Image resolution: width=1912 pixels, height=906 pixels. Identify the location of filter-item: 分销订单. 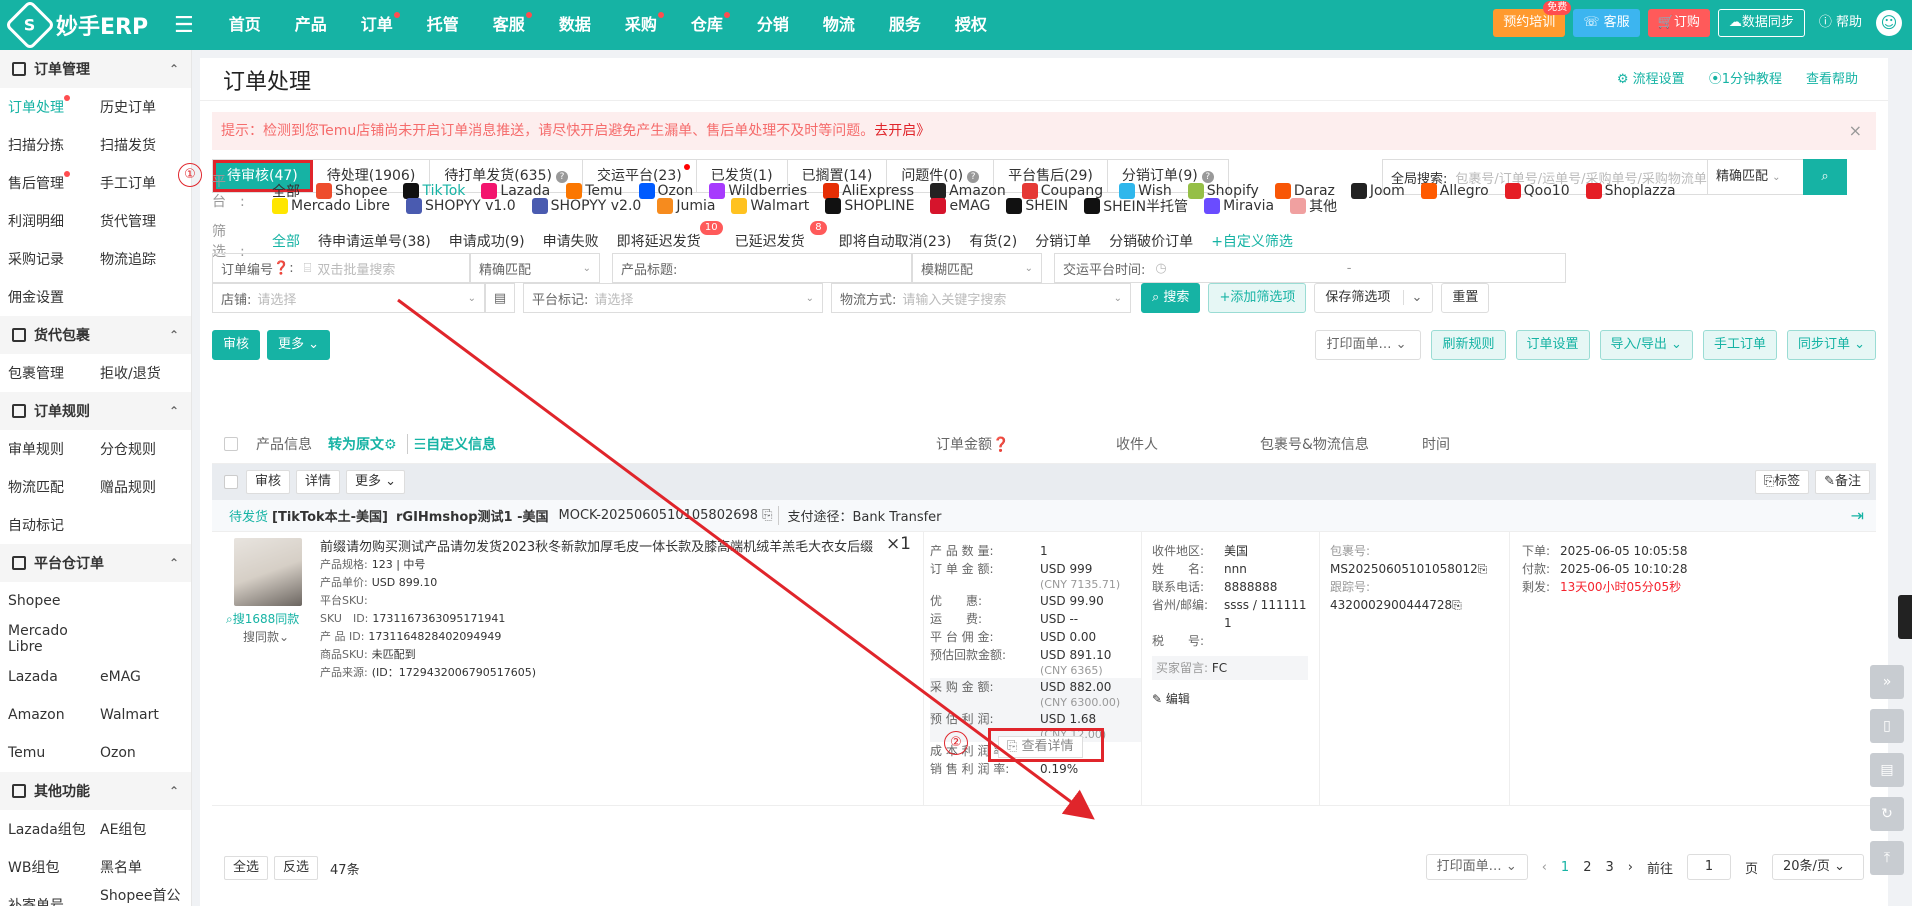
(1063, 241).